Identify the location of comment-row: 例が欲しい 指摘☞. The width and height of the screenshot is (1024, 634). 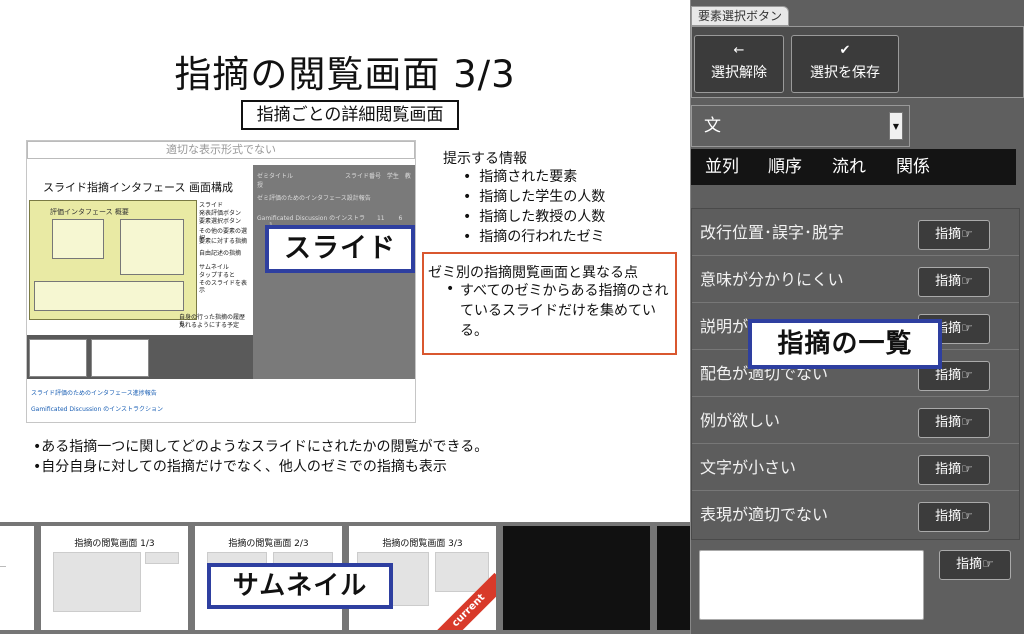
(855, 420).